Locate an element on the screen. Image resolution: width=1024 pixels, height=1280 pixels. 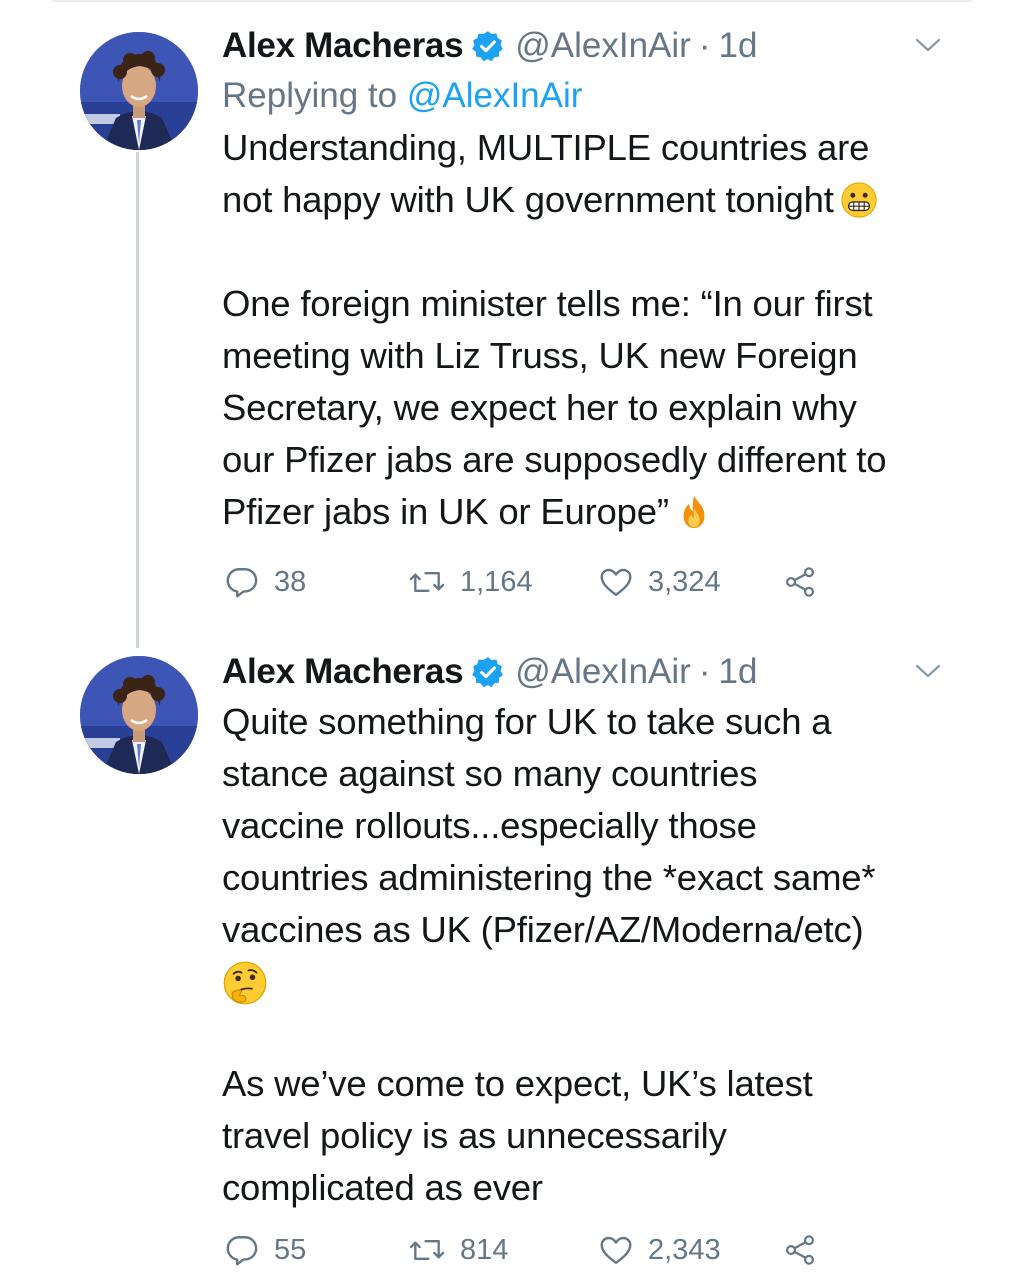
reply-count: 55 is located at coordinates (290, 1249).